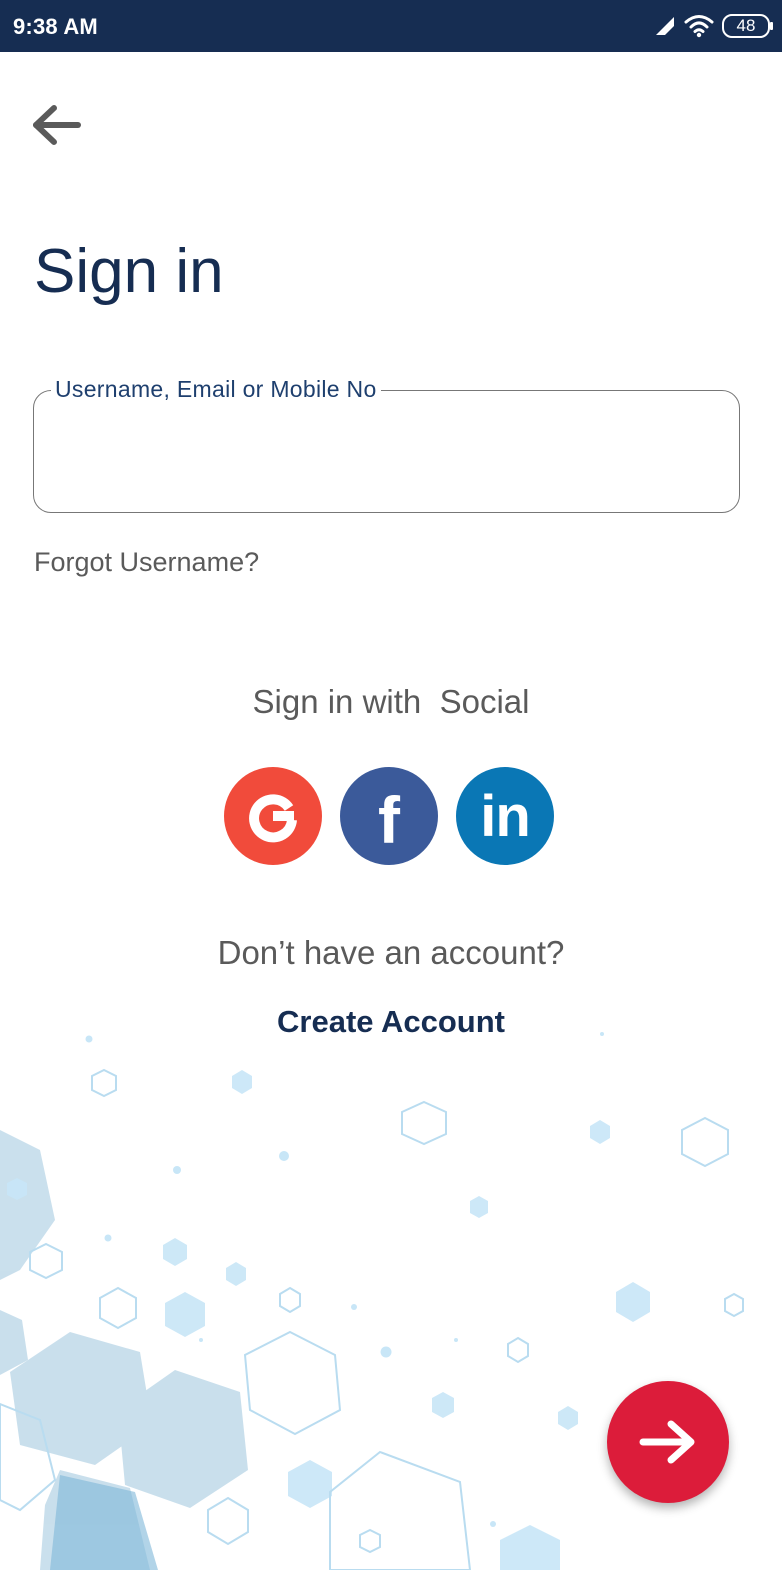 The image size is (782, 1570). What do you see at coordinates (55, 26) in the screenshot?
I see `status-time: 9:38 AM` at bounding box center [55, 26].